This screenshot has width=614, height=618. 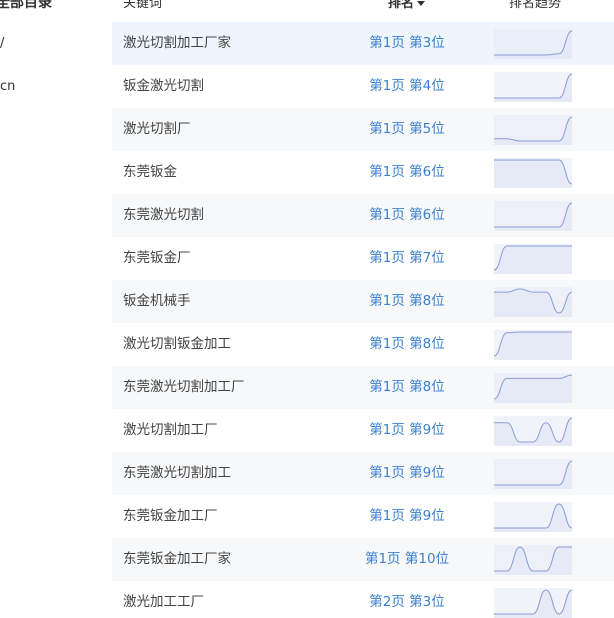 I want to click on table-row: 激光切割加工厂家 第1页 第3位, so click(x=363, y=43).